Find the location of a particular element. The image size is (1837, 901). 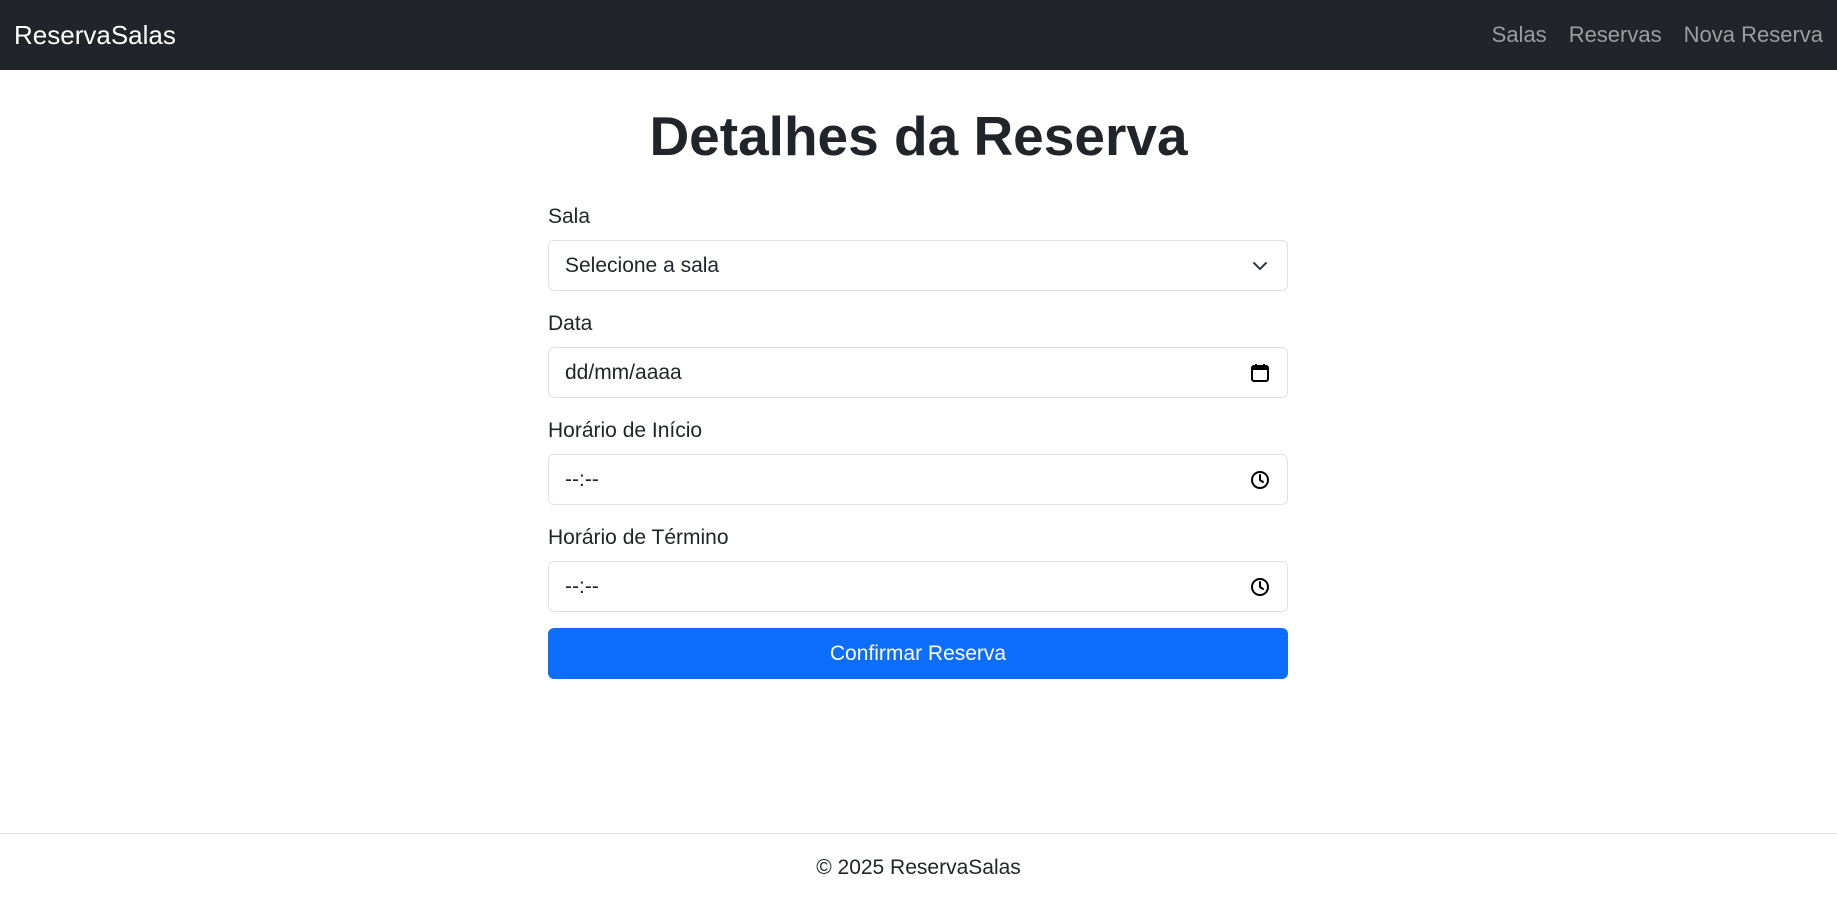

confirm-reservation-button: Confirmar Reserva is located at coordinates (918, 653).